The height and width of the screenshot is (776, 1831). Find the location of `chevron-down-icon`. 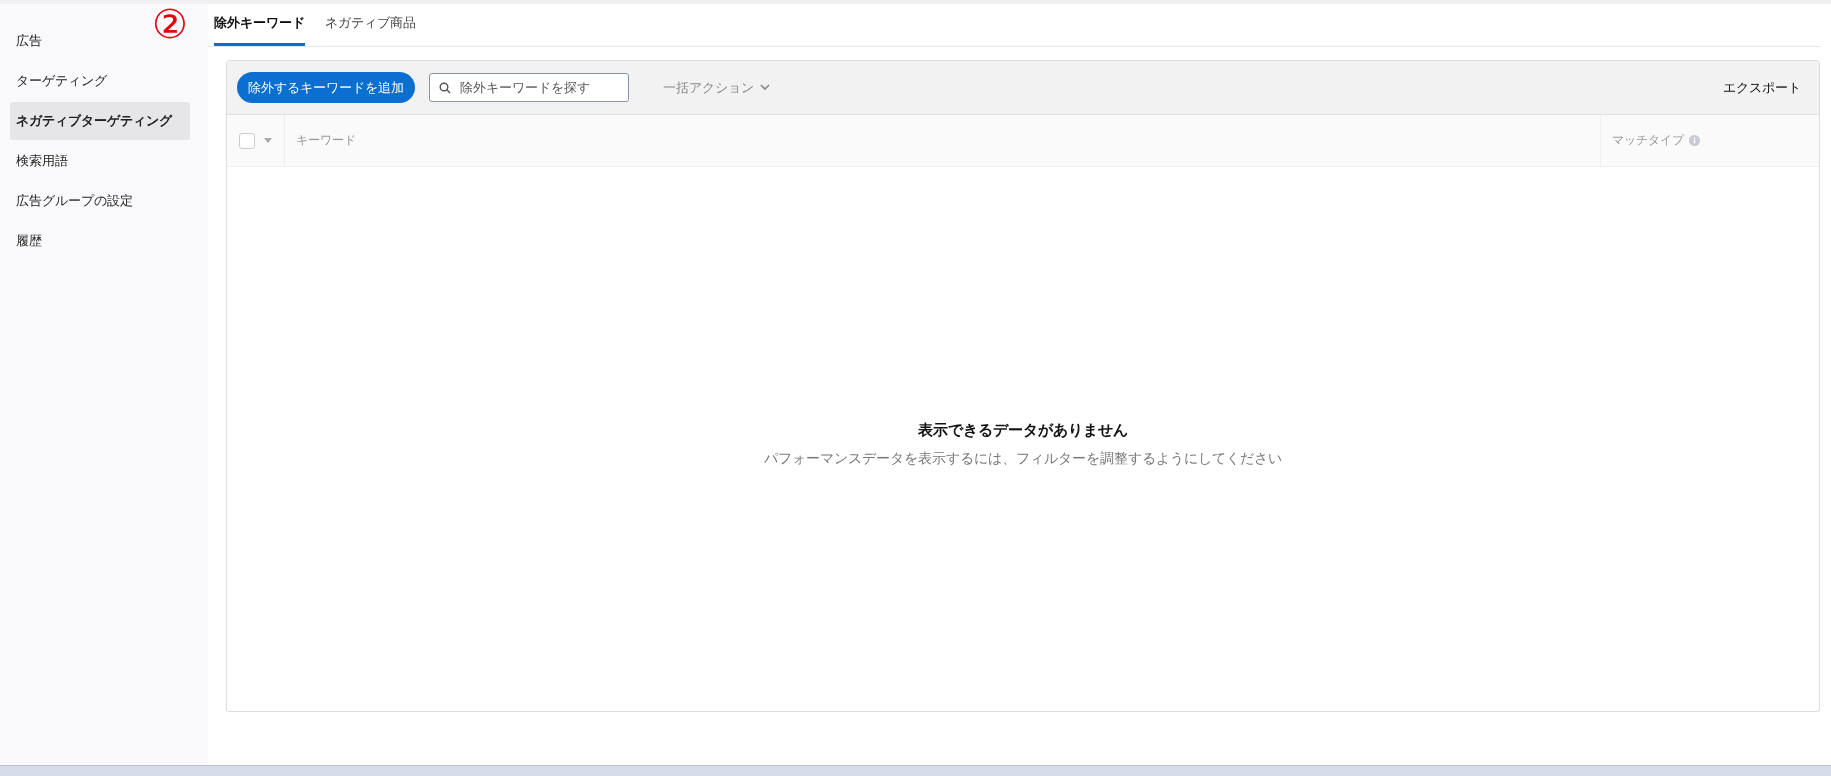

chevron-down-icon is located at coordinates (765, 87).